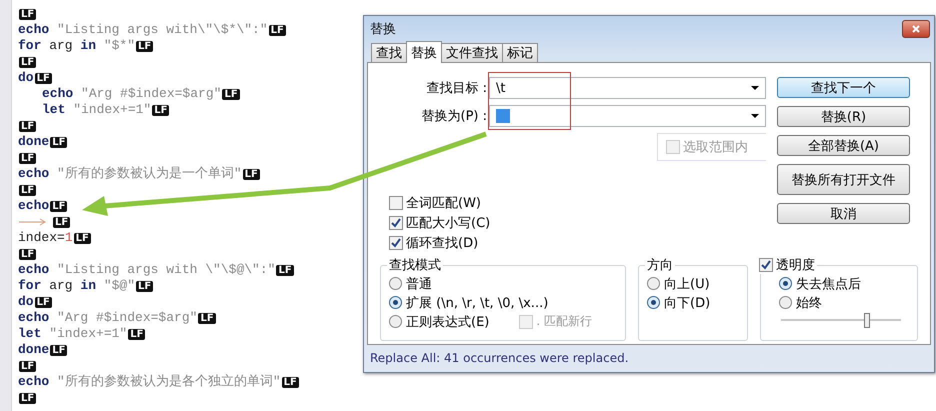  Describe the element at coordinates (843, 145) in the screenshot. I see `button: 全部替换(A)` at that location.